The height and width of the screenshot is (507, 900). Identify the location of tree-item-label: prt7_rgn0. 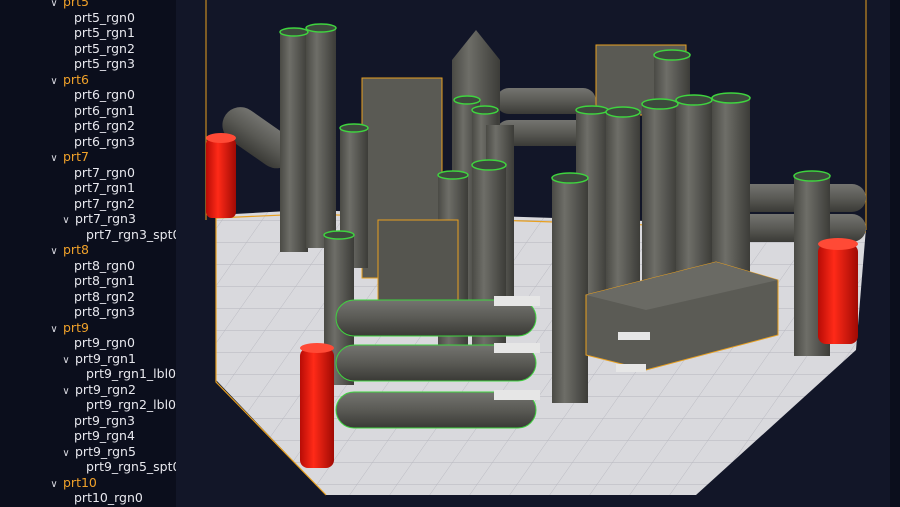
(104, 172).